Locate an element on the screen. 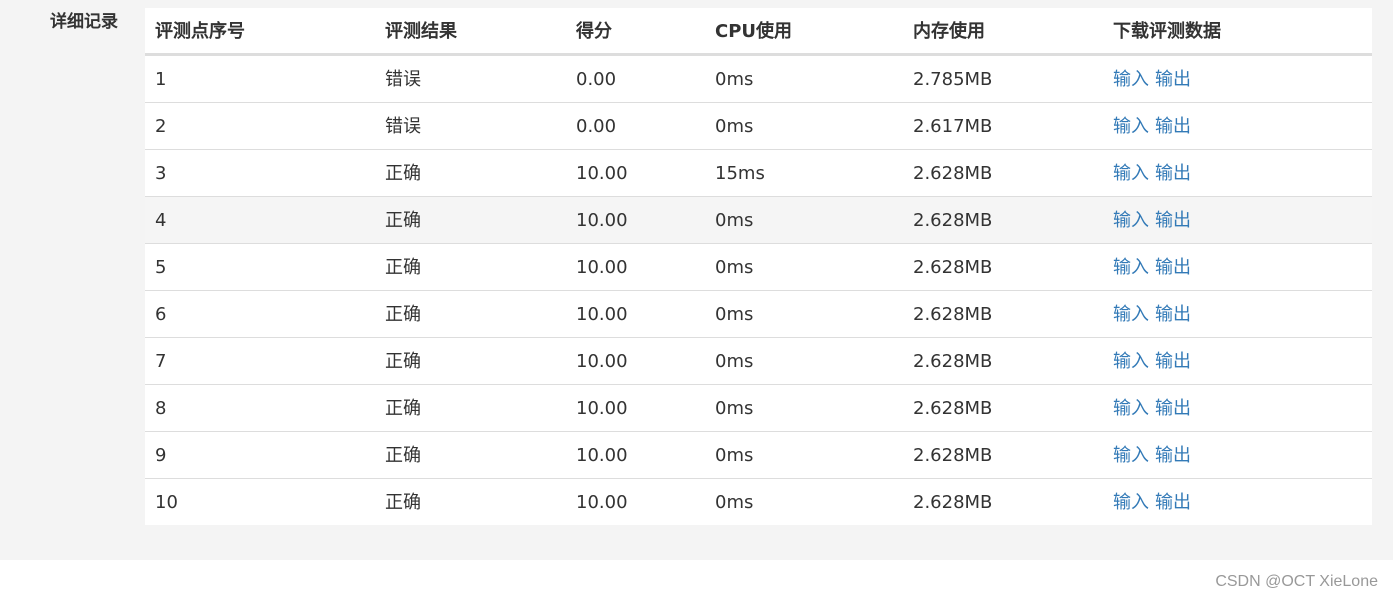 The width and height of the screenshot is (1393, 597). table-header-row: 评测点序号 评测结果 得分 CPU使用 内存使用 下载评测数据 is located at coordinates (758, 31).